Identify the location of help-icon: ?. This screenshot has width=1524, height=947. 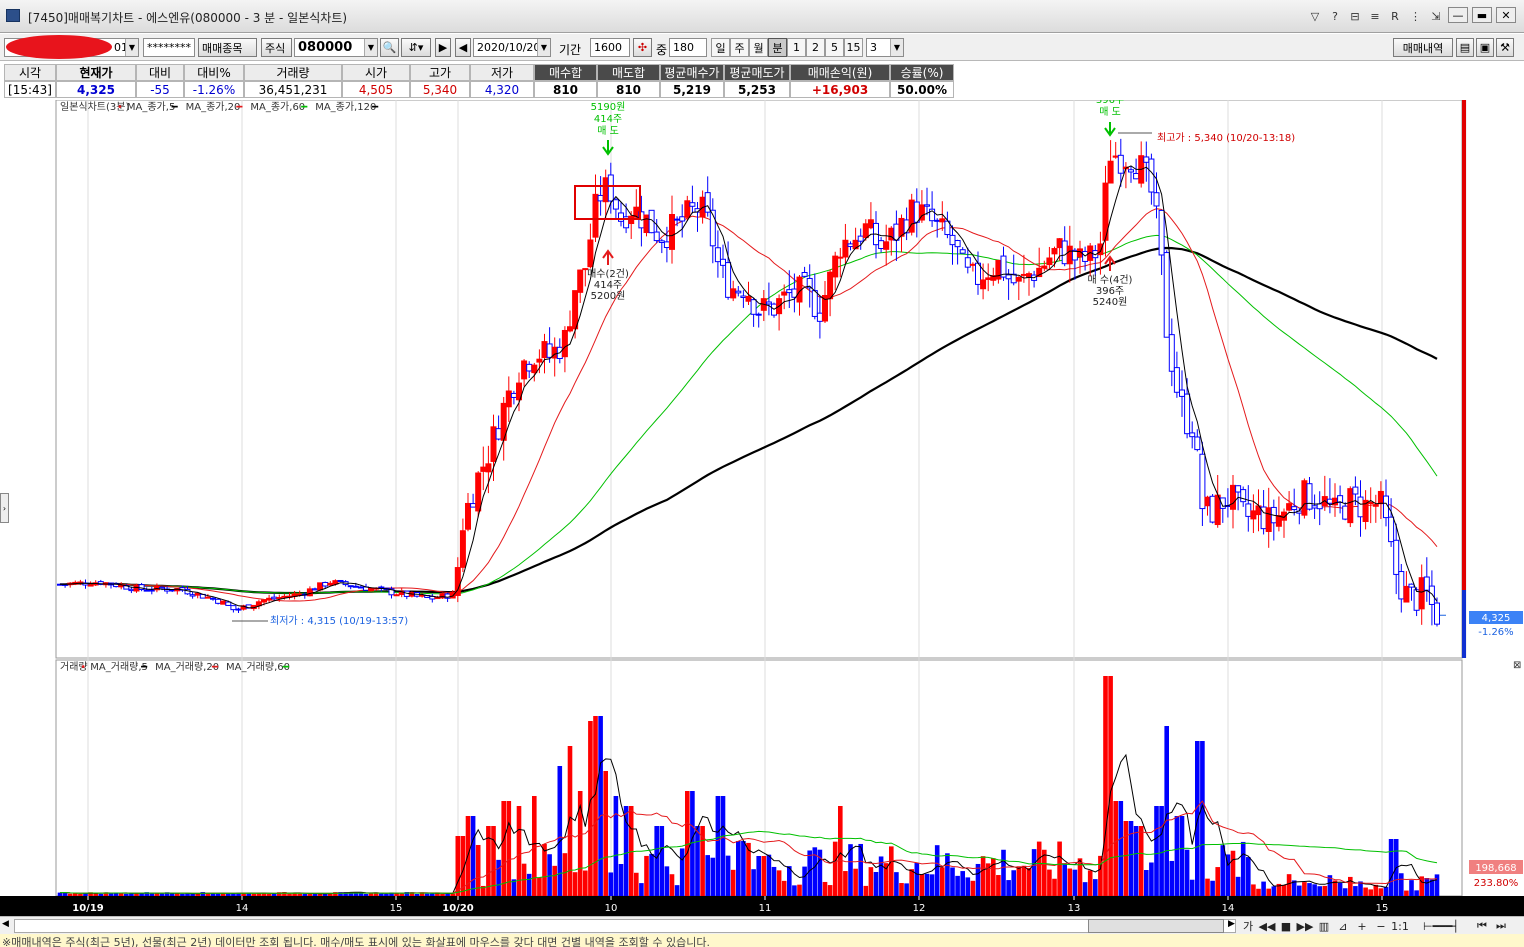
(1335, 16).